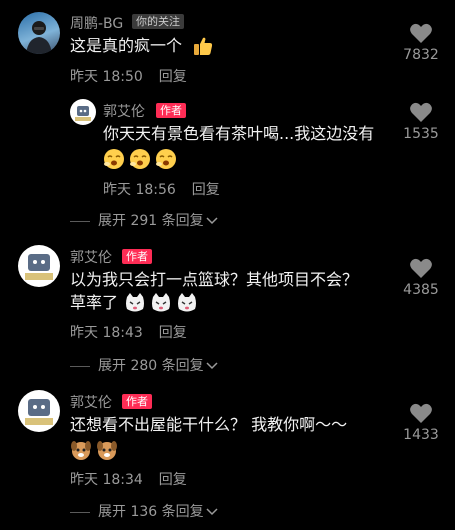 The height and width of the screenshot is (530, 455). What do you see at coordinates (151, 366) in the screenshot?
I see `expand-replies-label: 展开 280 条回复` at bounding box center [151, 366].